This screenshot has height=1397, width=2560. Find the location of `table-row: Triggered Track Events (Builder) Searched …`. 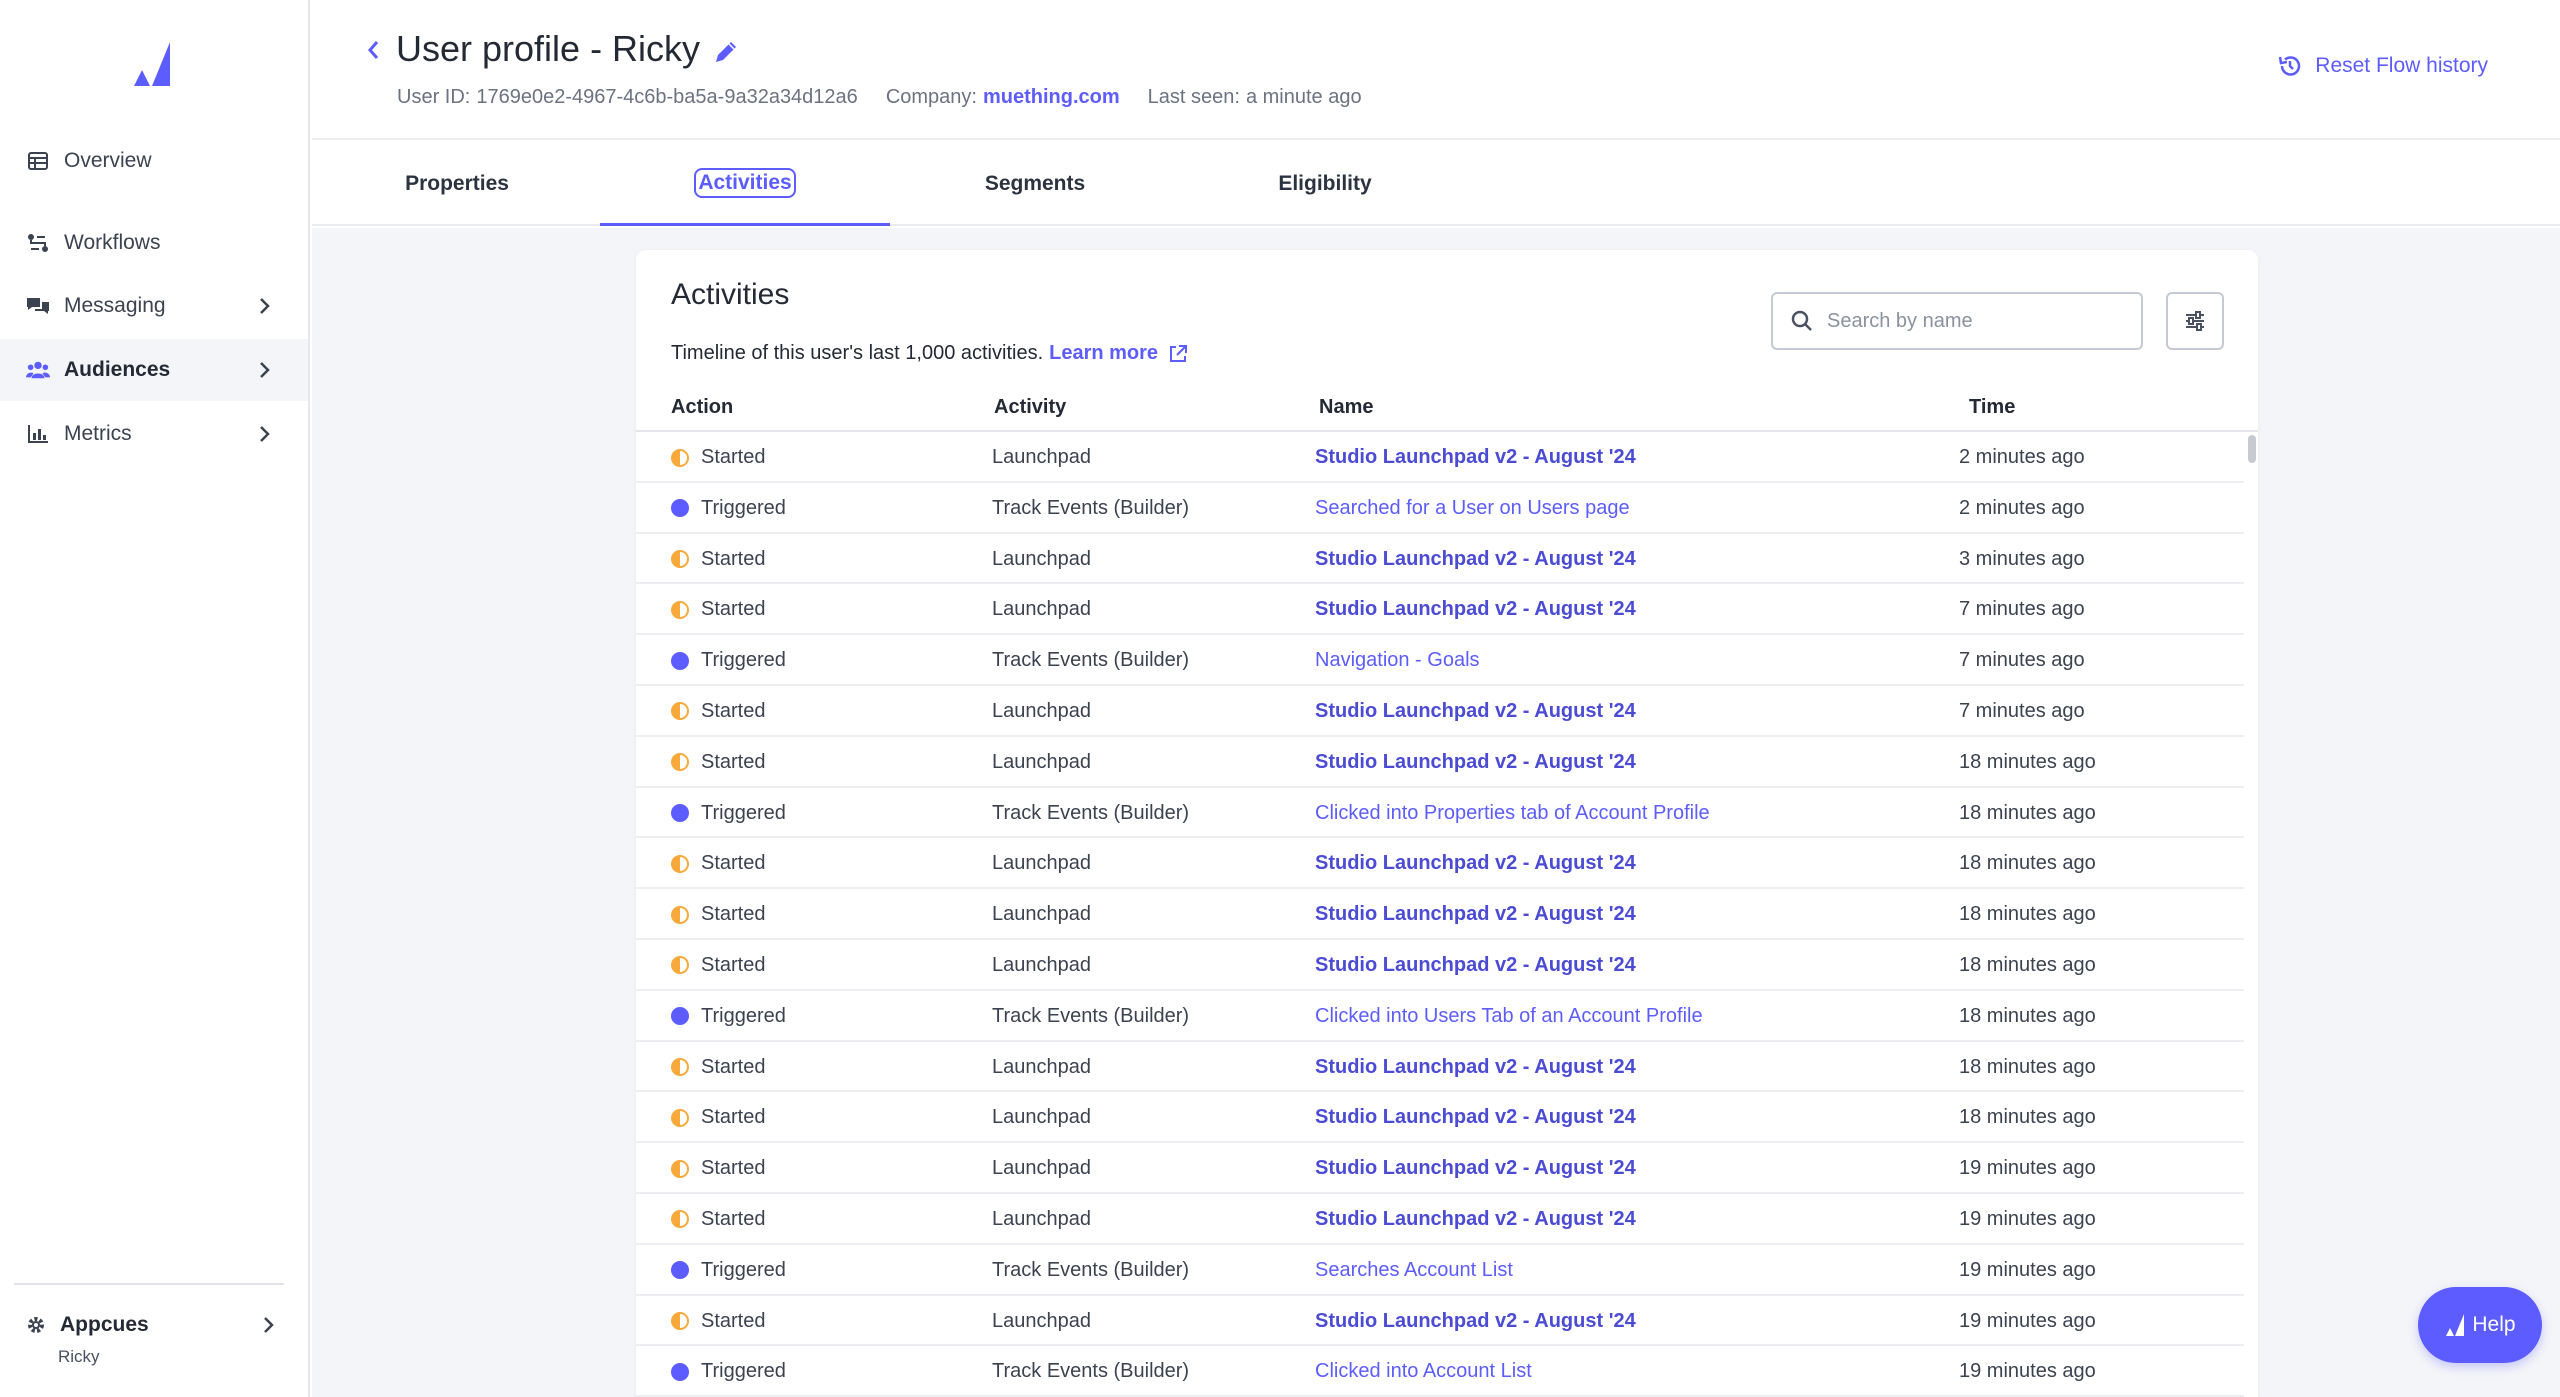

table-row: Triggered Track Events (Builder) Searched … is located at coordinates (1440, 508).